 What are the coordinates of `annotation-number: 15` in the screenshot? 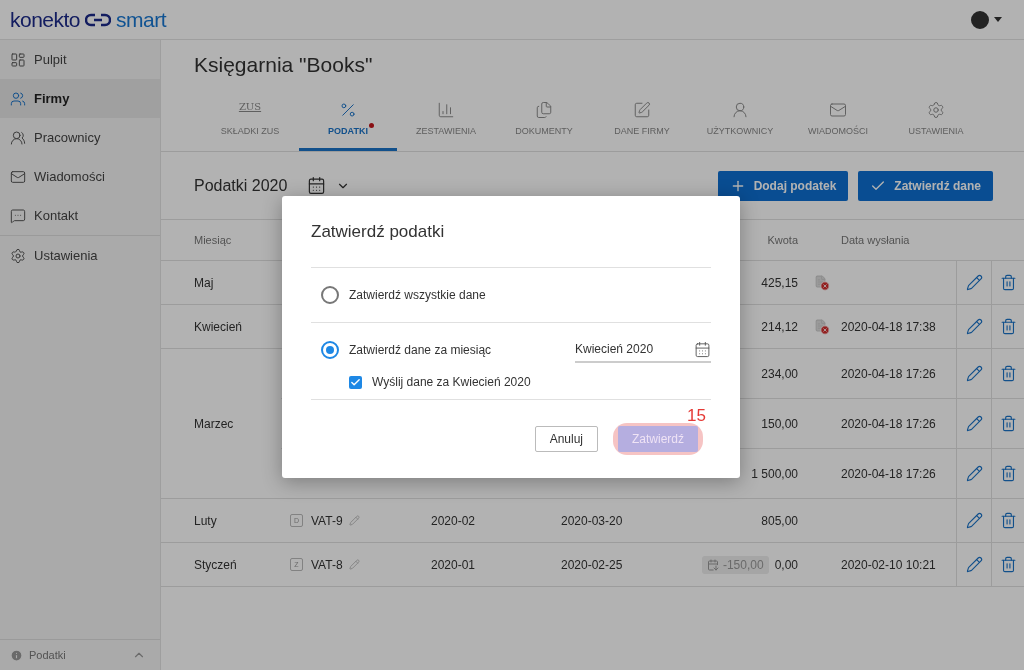 It's located at (696, 416).